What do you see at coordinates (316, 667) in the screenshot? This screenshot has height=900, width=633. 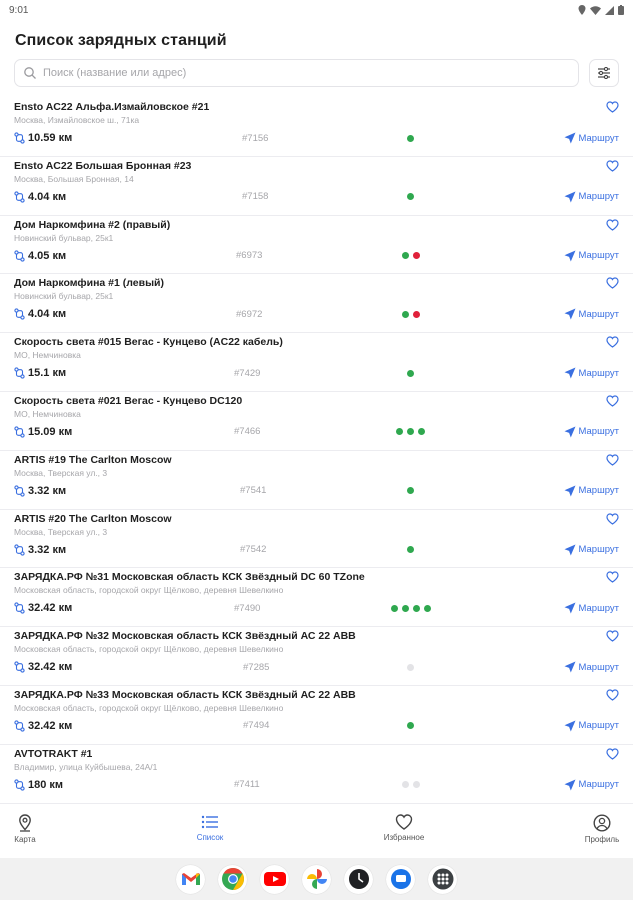 I see `station-row-bottom: 32.42 км #7285 Маршрут` at bounding box center [316, 667].